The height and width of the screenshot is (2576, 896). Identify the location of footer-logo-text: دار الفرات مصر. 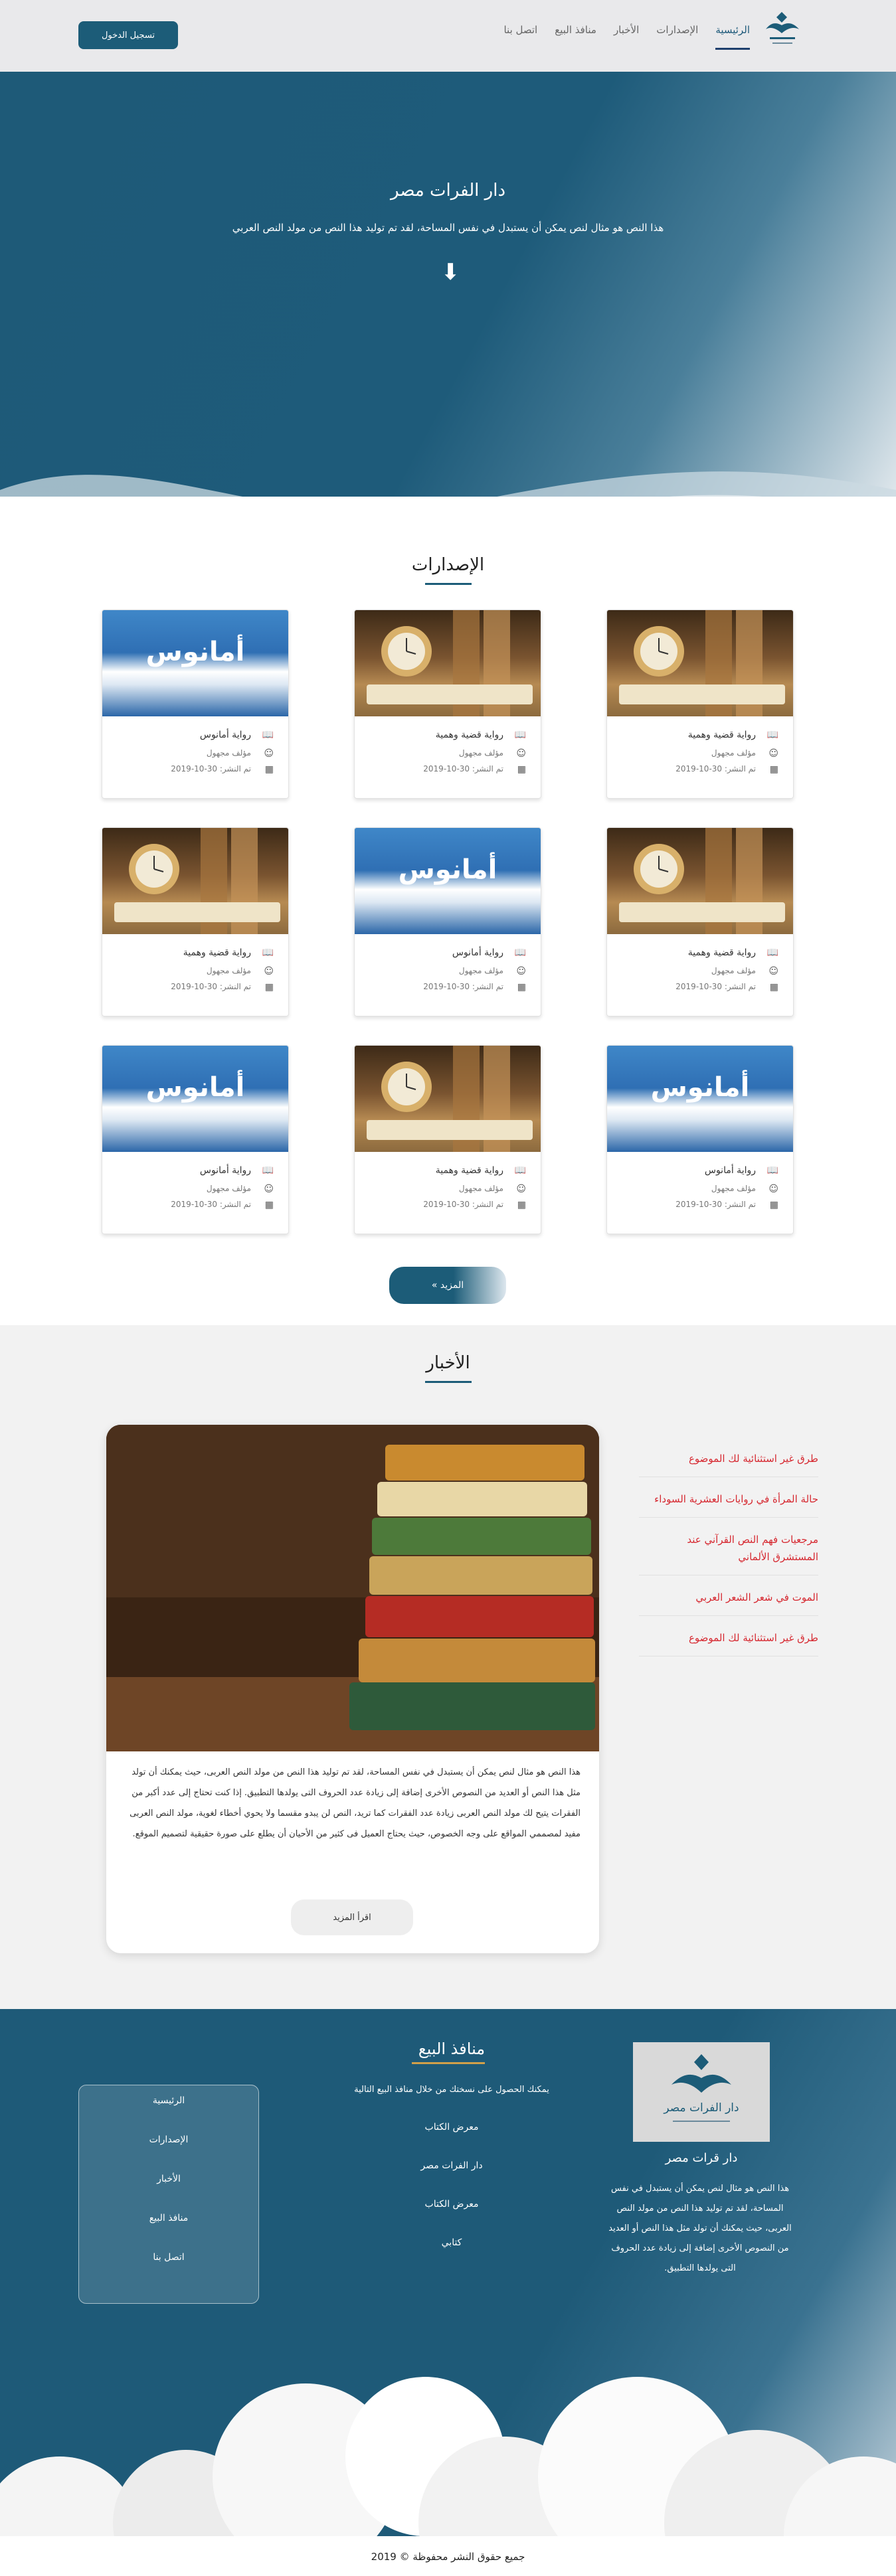
(701, 2108).